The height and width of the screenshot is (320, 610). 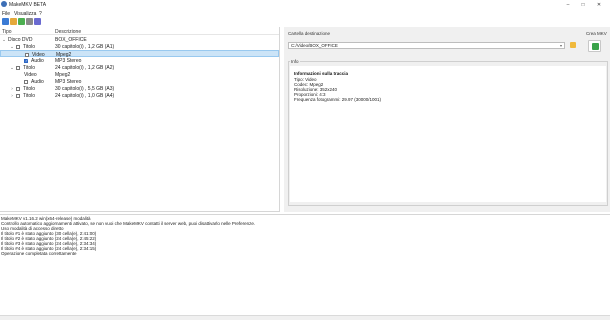 What do you see at coordinates (305, 21) in the screenshot?
I see `toolbar` at bounding box center [305, 21].